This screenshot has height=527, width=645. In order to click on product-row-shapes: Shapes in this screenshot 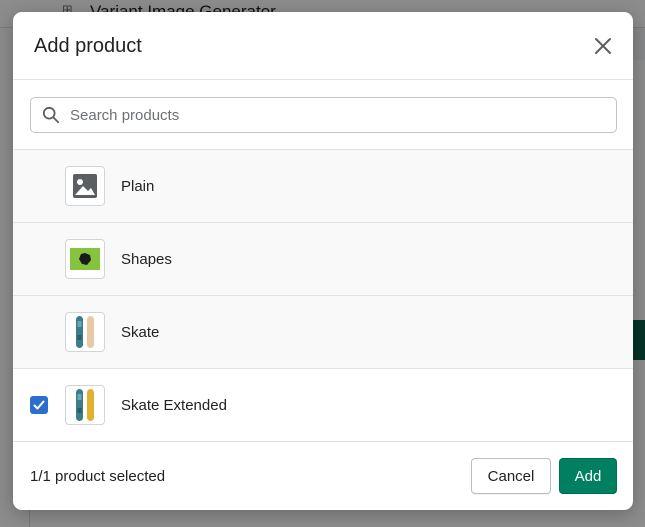, I will do `click(323, 259)`.